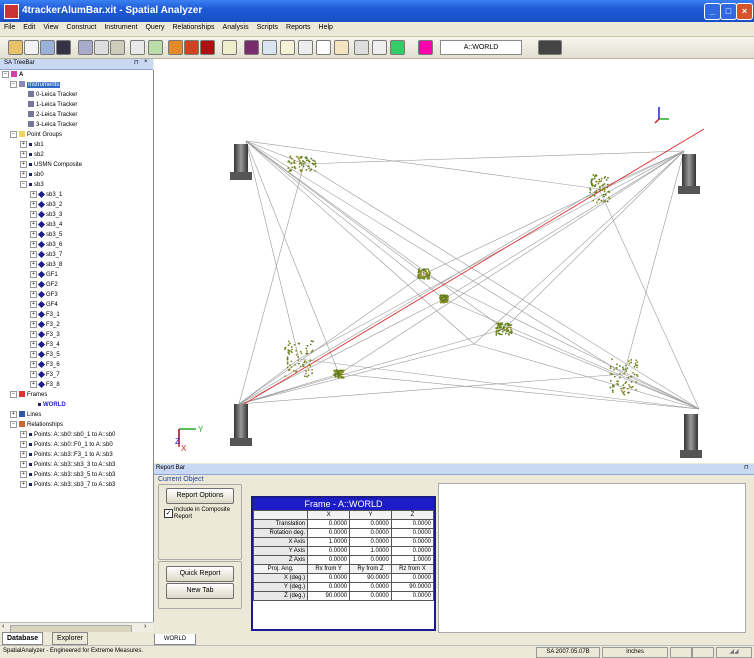 The image size is (754, 658). Describe the element at coordinates (32, 155) in the screenshot. I see `tree-point-group-item: + sb2` at that location.